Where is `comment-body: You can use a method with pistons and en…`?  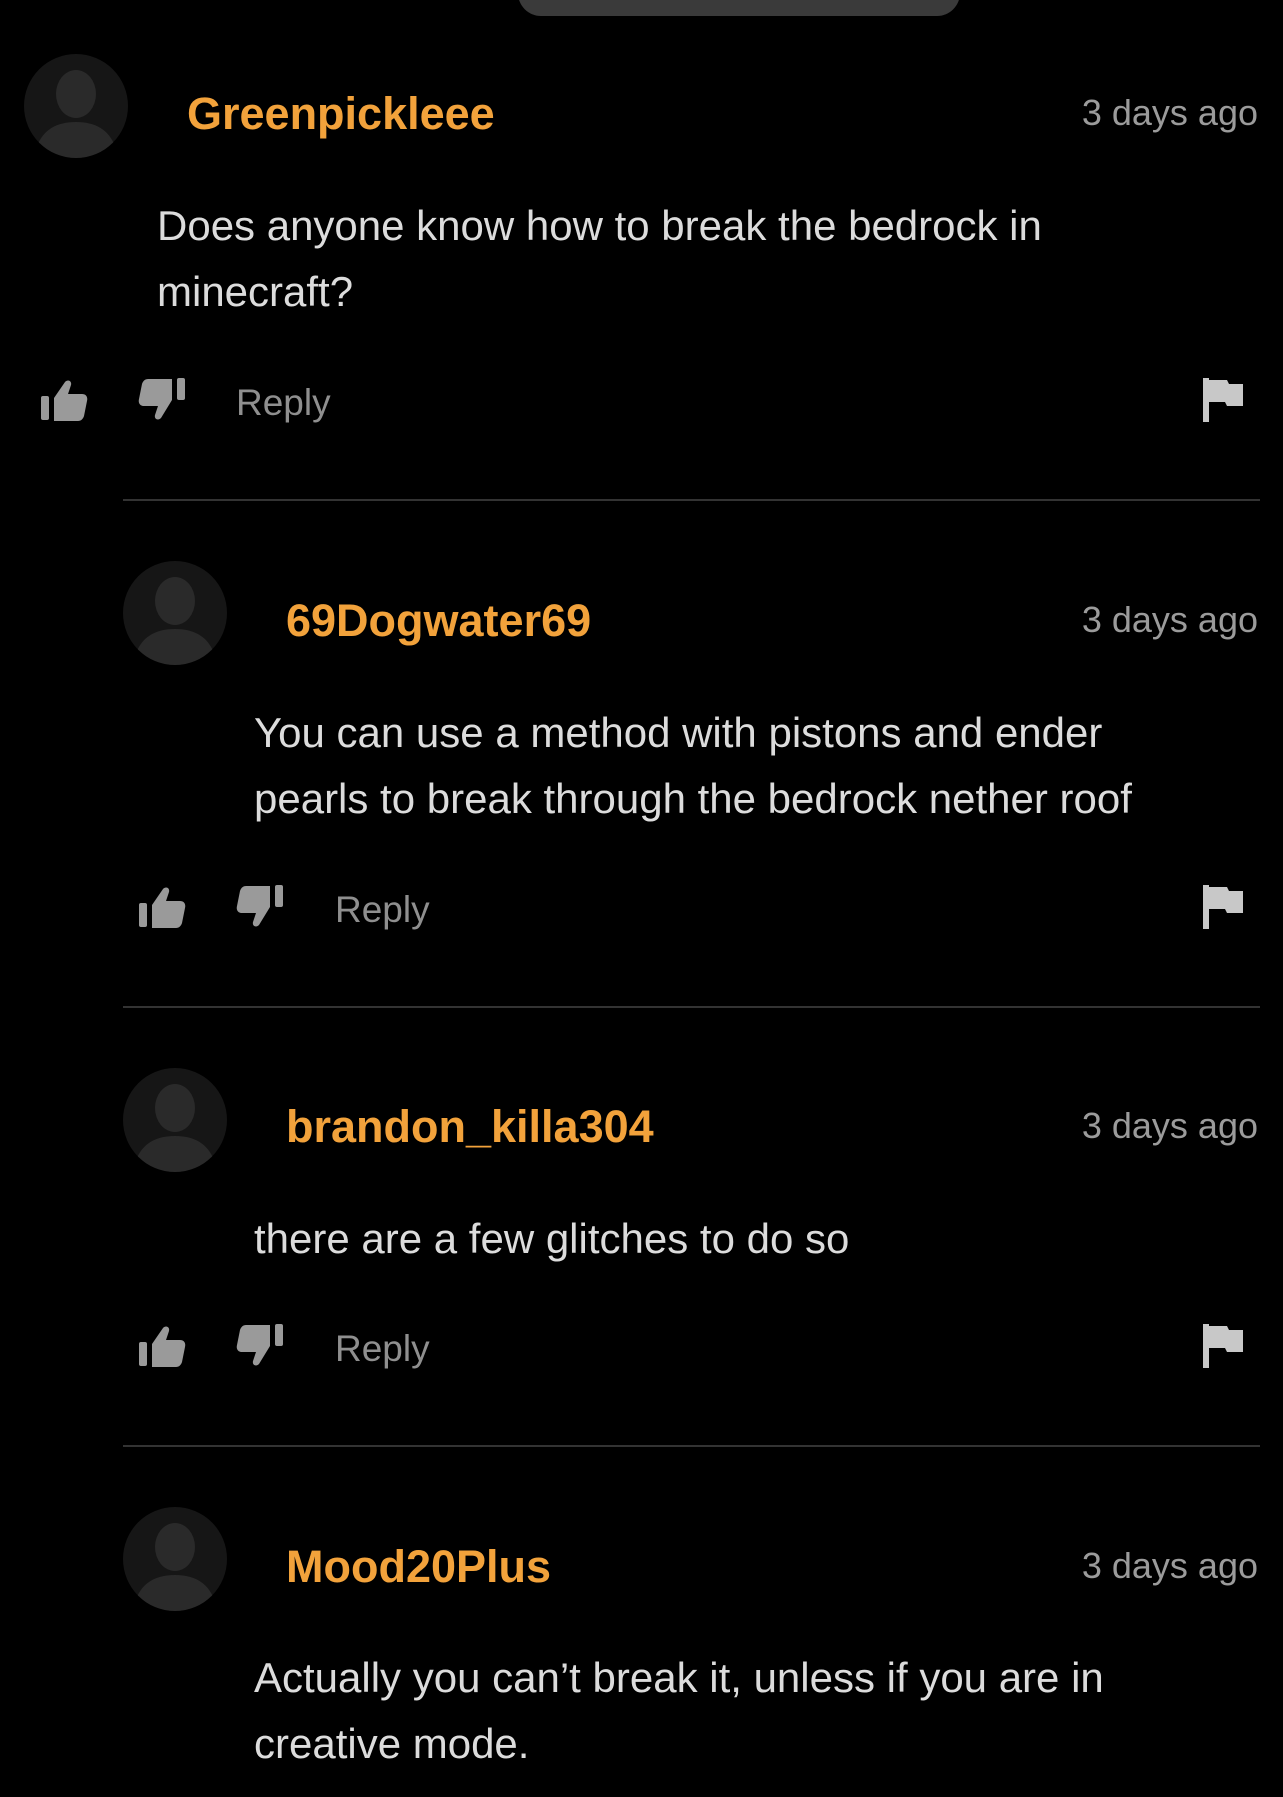 comment-body: You can use a method with pistons and en… is located at coordinates (754, 766).